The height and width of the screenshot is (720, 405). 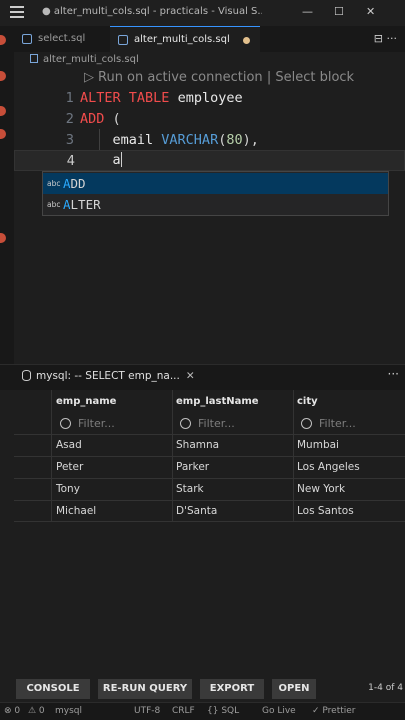 I want to click on open-button: OPEN, so click(x=294, y=689).